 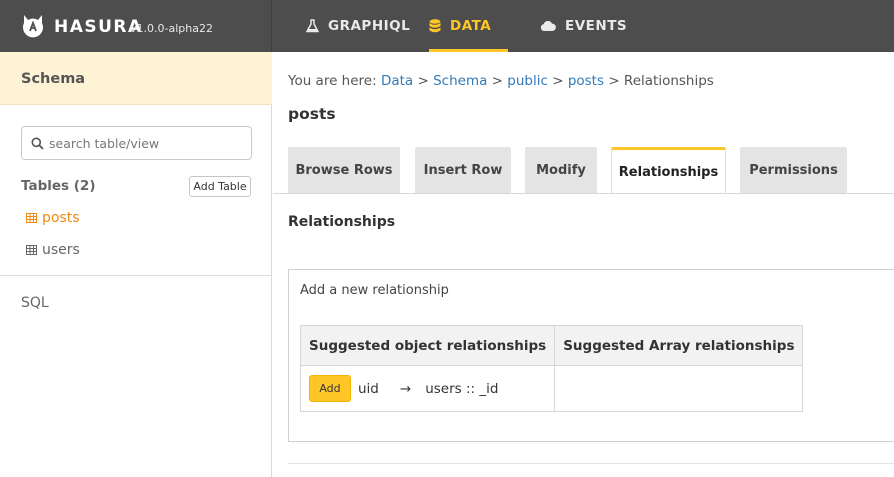 I want to click on table-name: users, so click(x=61, y=250).